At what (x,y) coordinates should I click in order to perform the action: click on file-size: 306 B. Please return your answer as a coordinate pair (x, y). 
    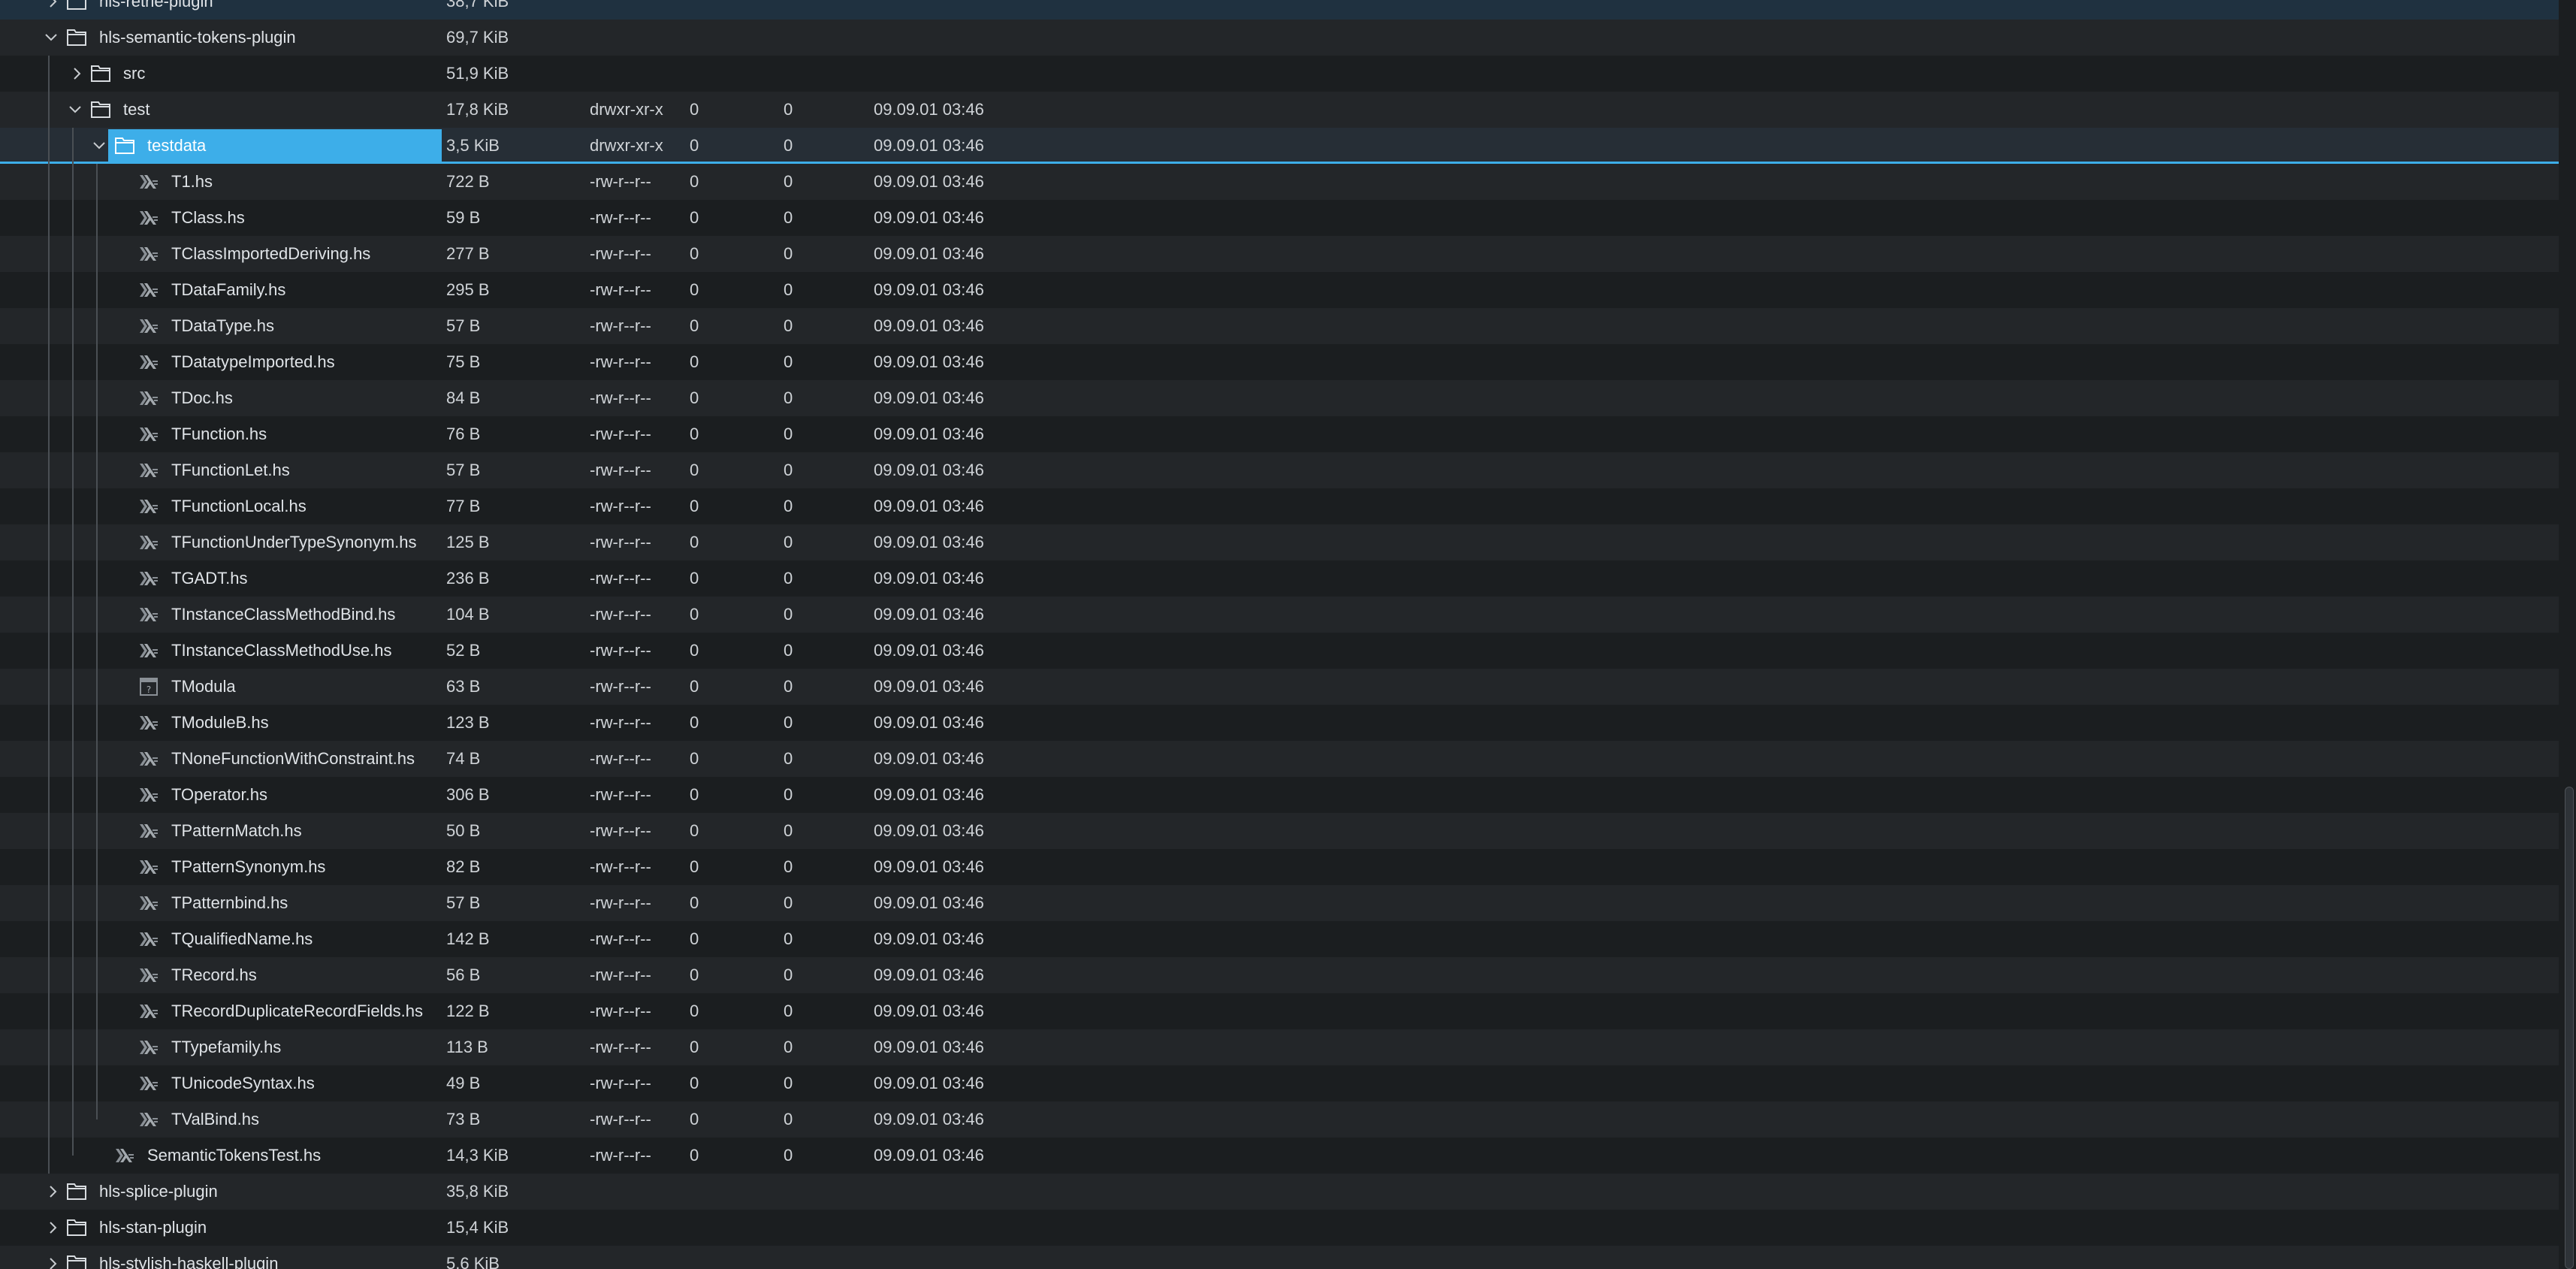
    Looking at the image, I should click on (468, 794).